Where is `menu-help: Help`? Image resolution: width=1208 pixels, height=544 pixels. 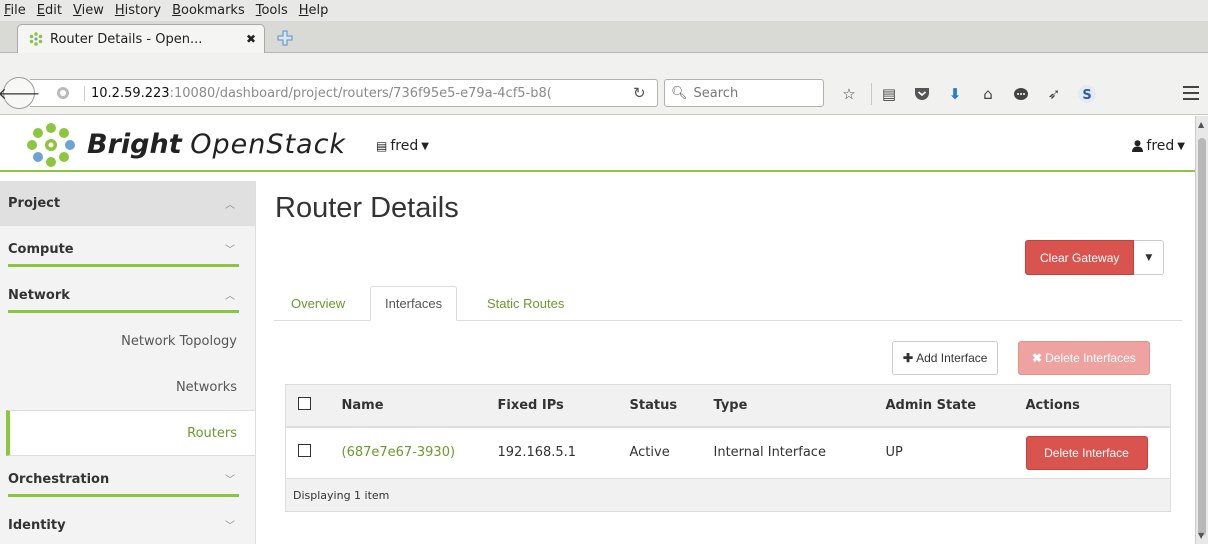
menu-help: Help is located at coordinates (314, 10).